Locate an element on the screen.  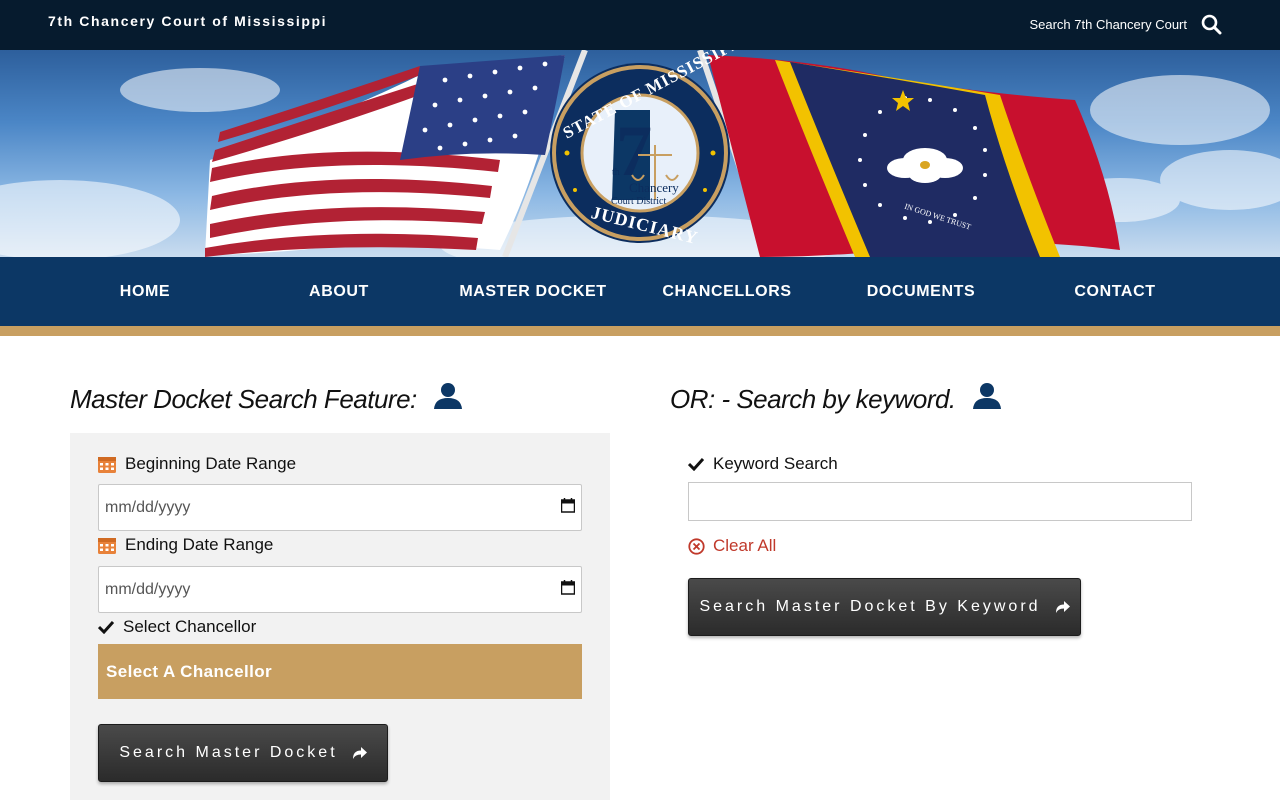
clear-all-link: Clear All is located at coordinates (732, 546).